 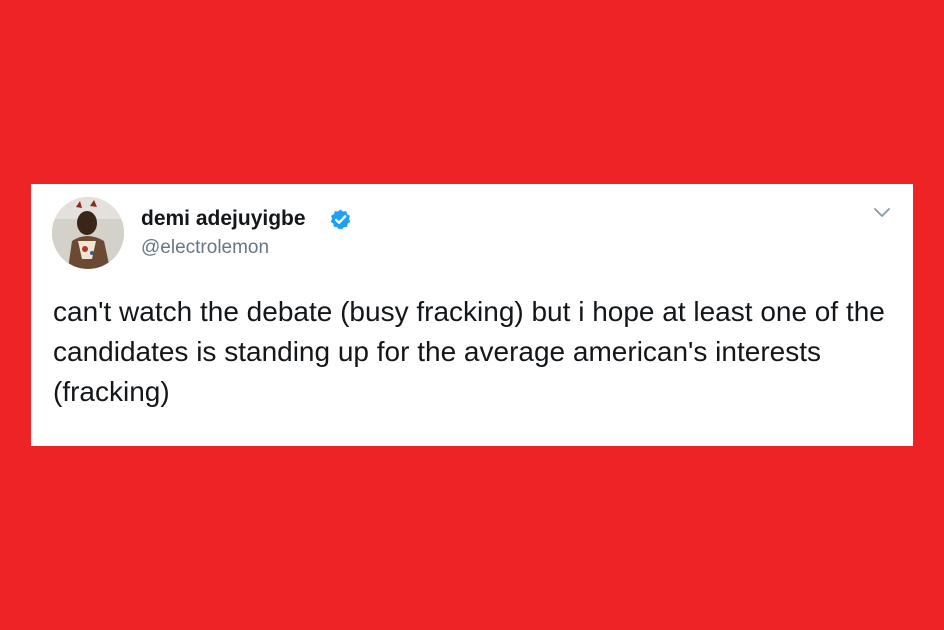 I want to click on verified-badge-icon, so click(x=340, y=219).